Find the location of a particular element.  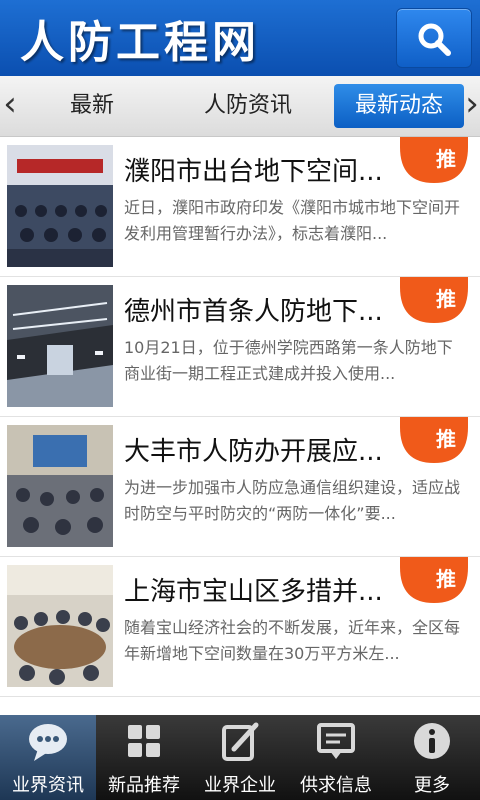

info-icon is located at coordinates (432, 741).